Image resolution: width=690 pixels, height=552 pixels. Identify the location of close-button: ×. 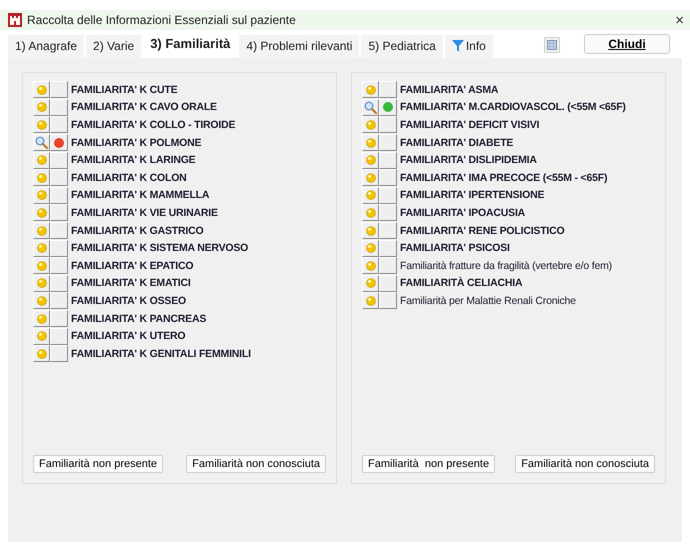
(679, 20).